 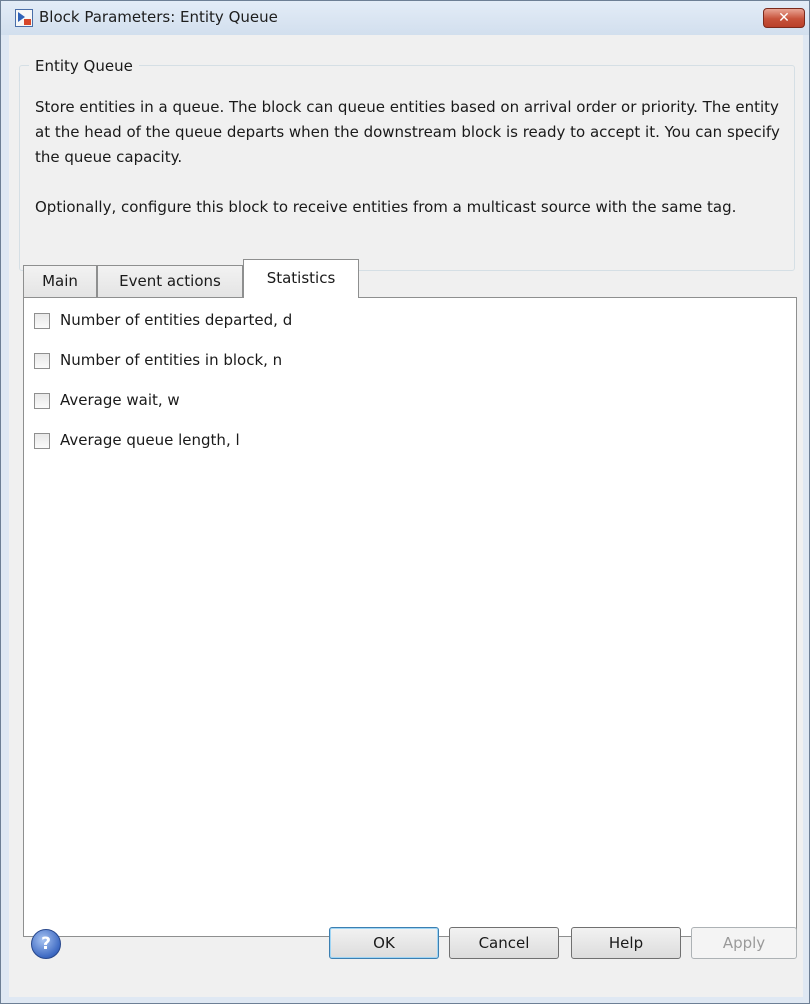 I want to click on checkbox-label: Average queue length, l, so click(x=150, y=440).